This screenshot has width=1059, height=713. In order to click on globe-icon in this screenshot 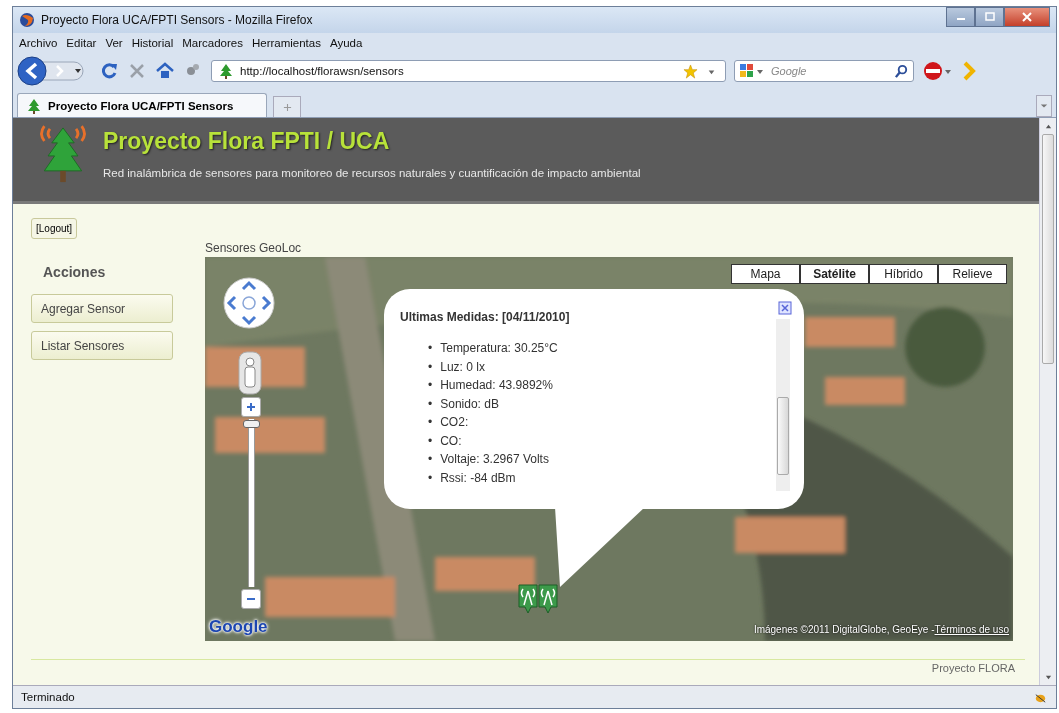, I will do `click(27, 20)`.